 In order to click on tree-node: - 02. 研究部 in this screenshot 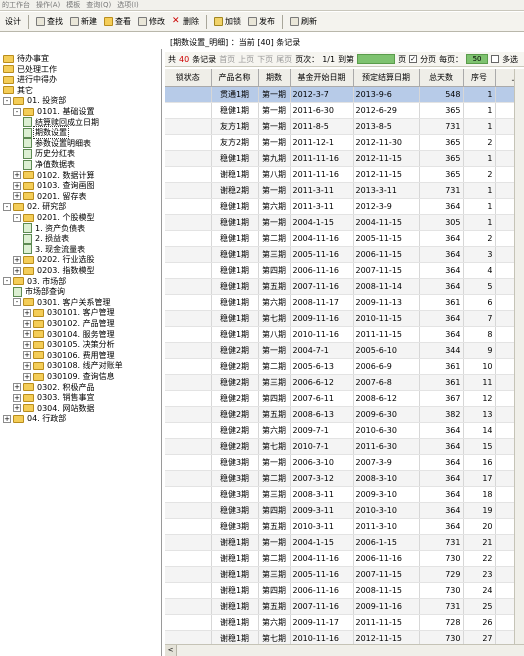, I will do `click(35, 206)`.